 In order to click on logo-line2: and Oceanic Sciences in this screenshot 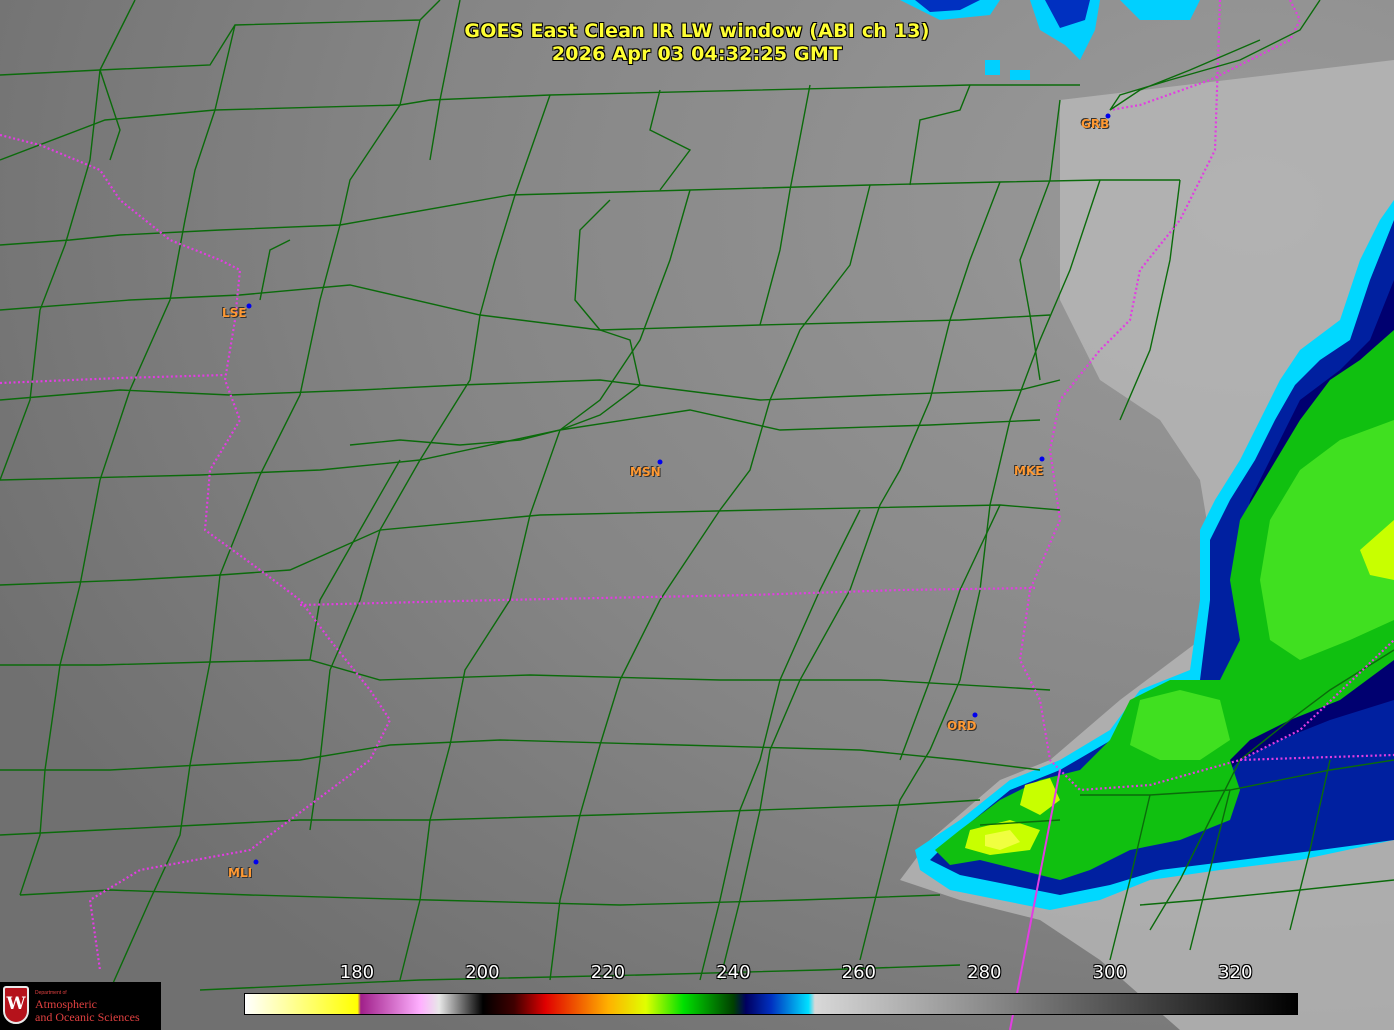, I will do `click(87, 1017)`.